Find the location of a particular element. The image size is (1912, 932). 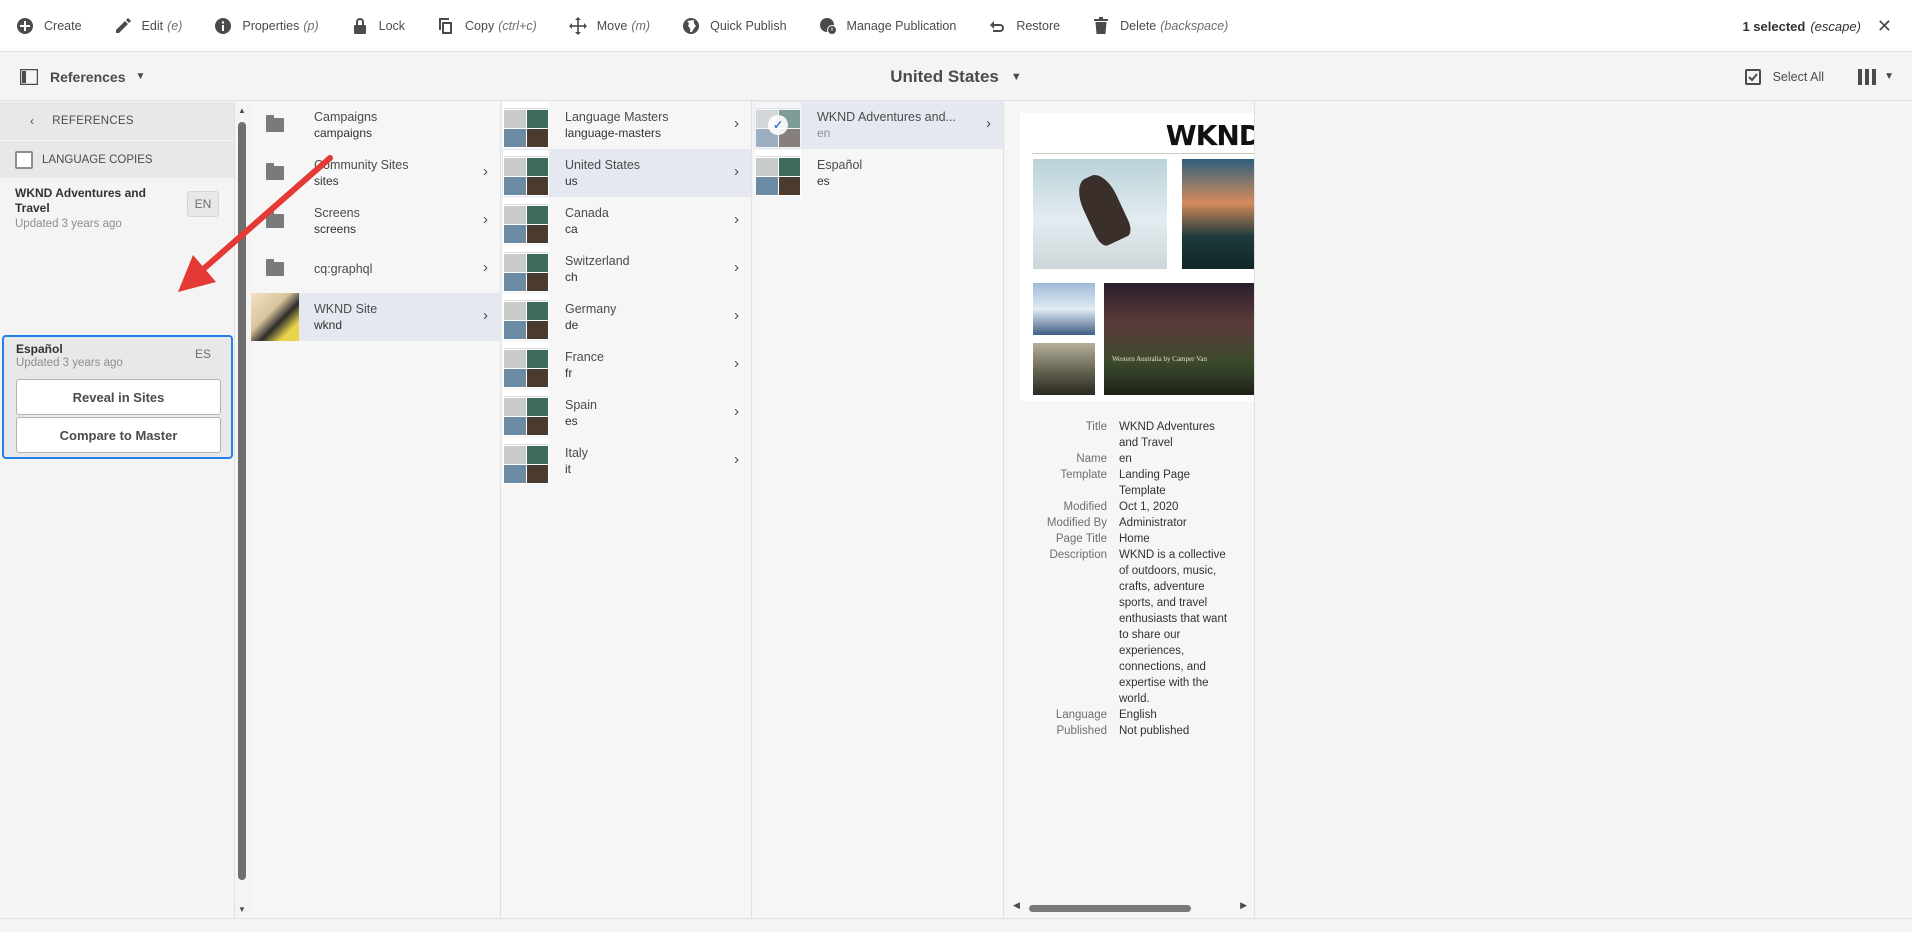

language-copies-checkbox is located at coordinates (24, 159).